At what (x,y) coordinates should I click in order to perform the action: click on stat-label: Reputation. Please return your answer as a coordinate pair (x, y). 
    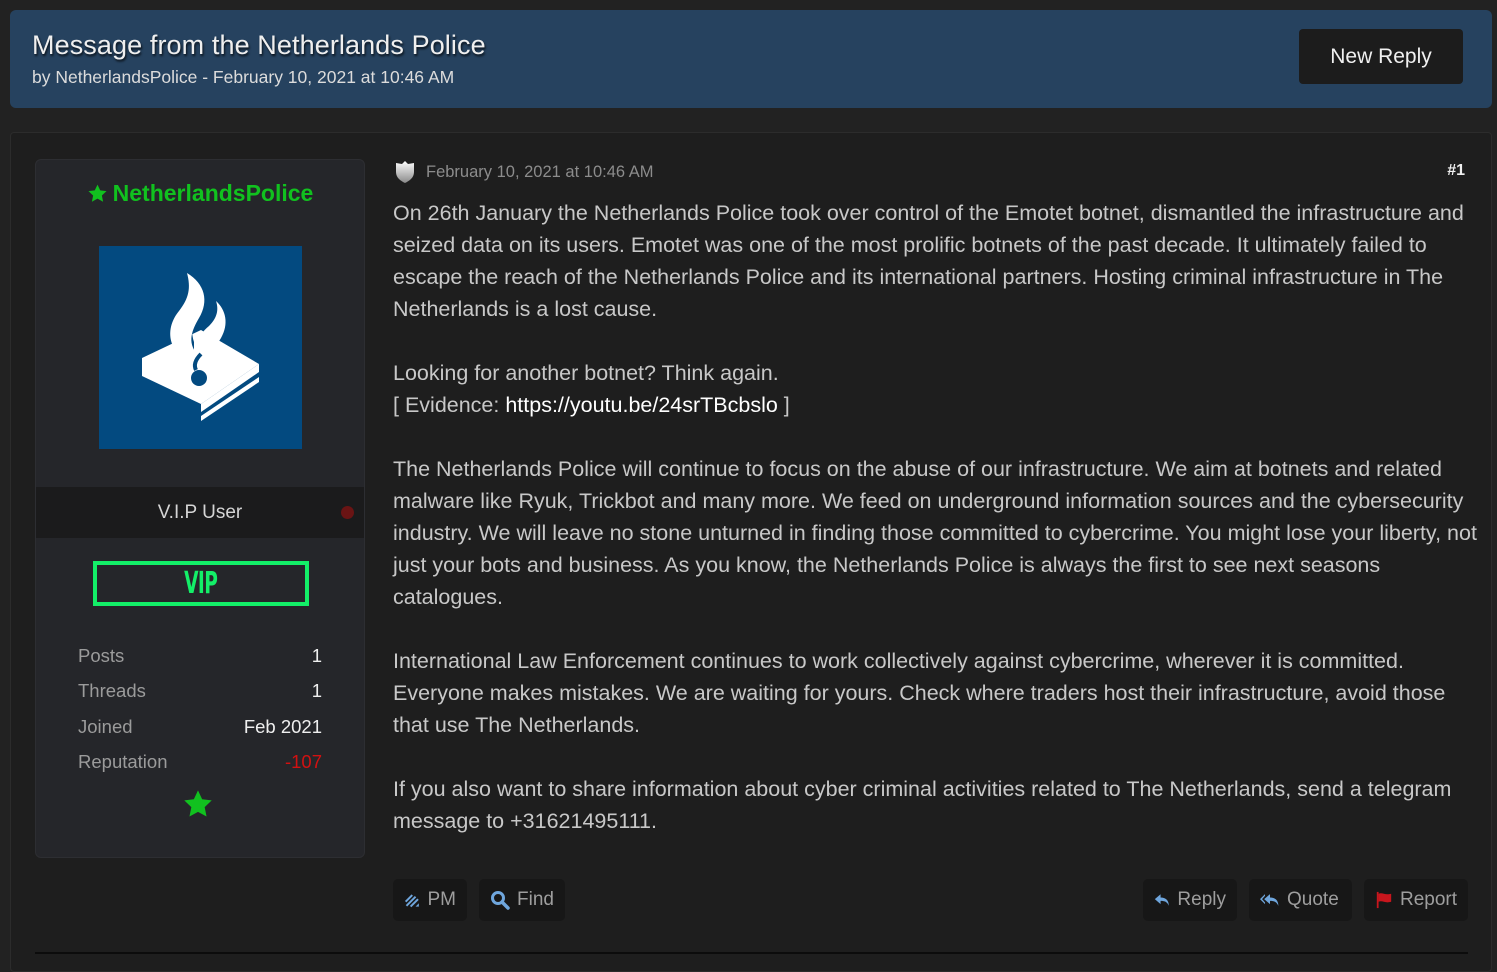
    Looking at the image, I should click on (123, 762).